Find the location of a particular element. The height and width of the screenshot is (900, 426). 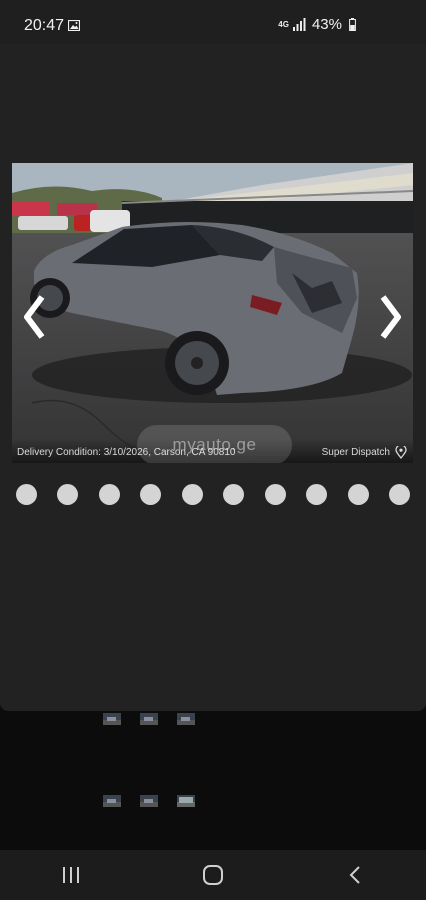

chevron-left-icon is located at coordinates (34, 317).